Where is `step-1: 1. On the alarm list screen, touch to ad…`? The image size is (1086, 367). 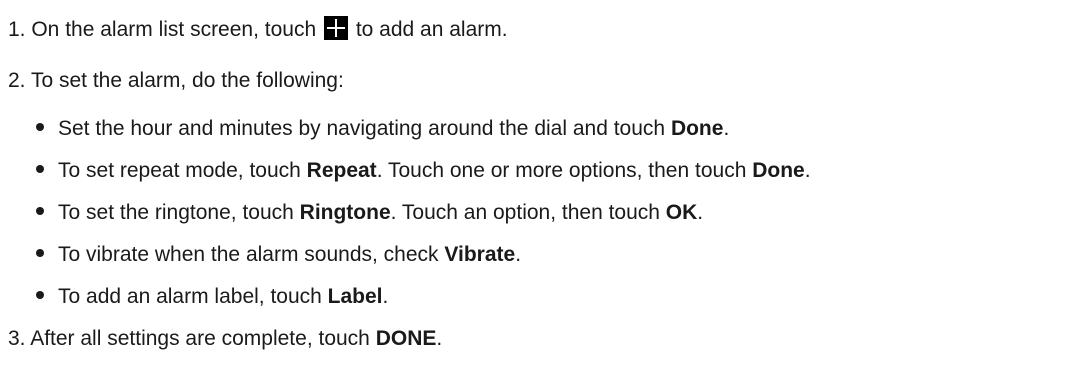
step-1: 1. On the alarm list screen, touch to ad… is located at coordinates (258, 29).